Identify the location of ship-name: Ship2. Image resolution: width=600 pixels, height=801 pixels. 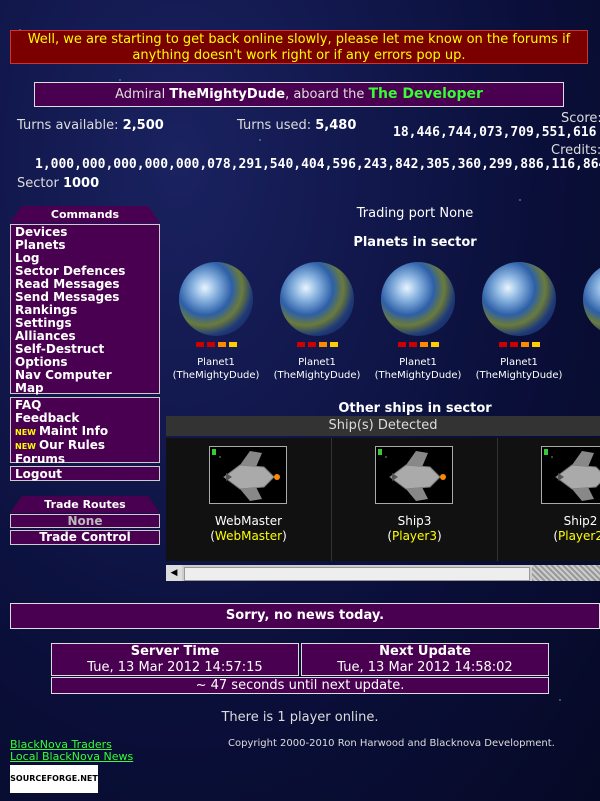
(549, 521).